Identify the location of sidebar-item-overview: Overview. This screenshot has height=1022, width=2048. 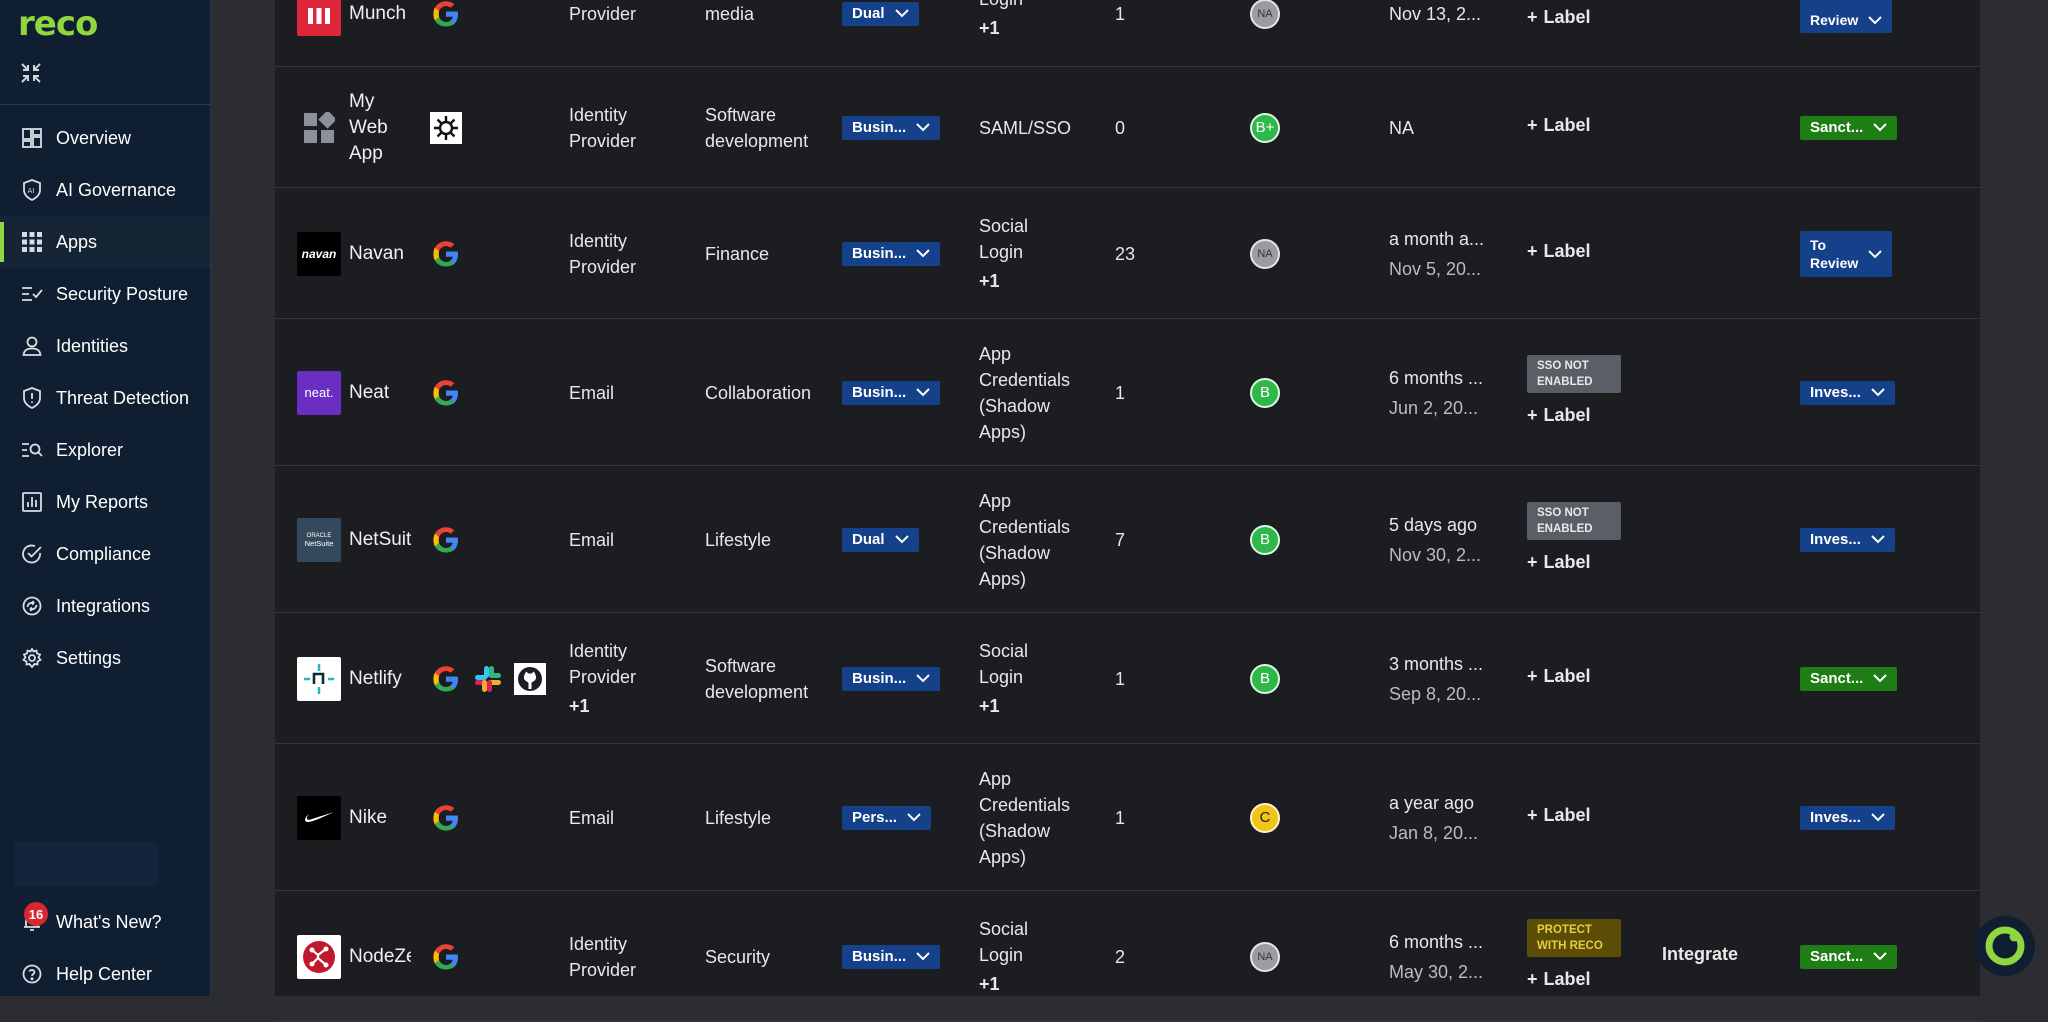
(105, 138).